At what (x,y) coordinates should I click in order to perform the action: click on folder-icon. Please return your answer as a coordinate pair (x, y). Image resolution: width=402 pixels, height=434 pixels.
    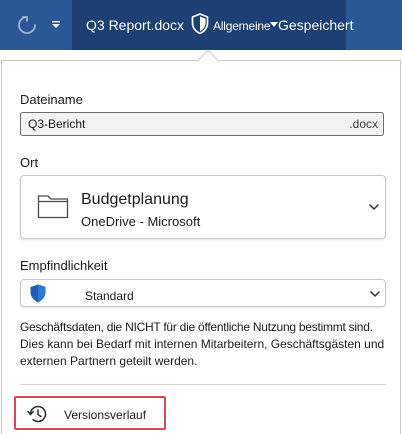
    Looking at the image, I should click on (53, 207).